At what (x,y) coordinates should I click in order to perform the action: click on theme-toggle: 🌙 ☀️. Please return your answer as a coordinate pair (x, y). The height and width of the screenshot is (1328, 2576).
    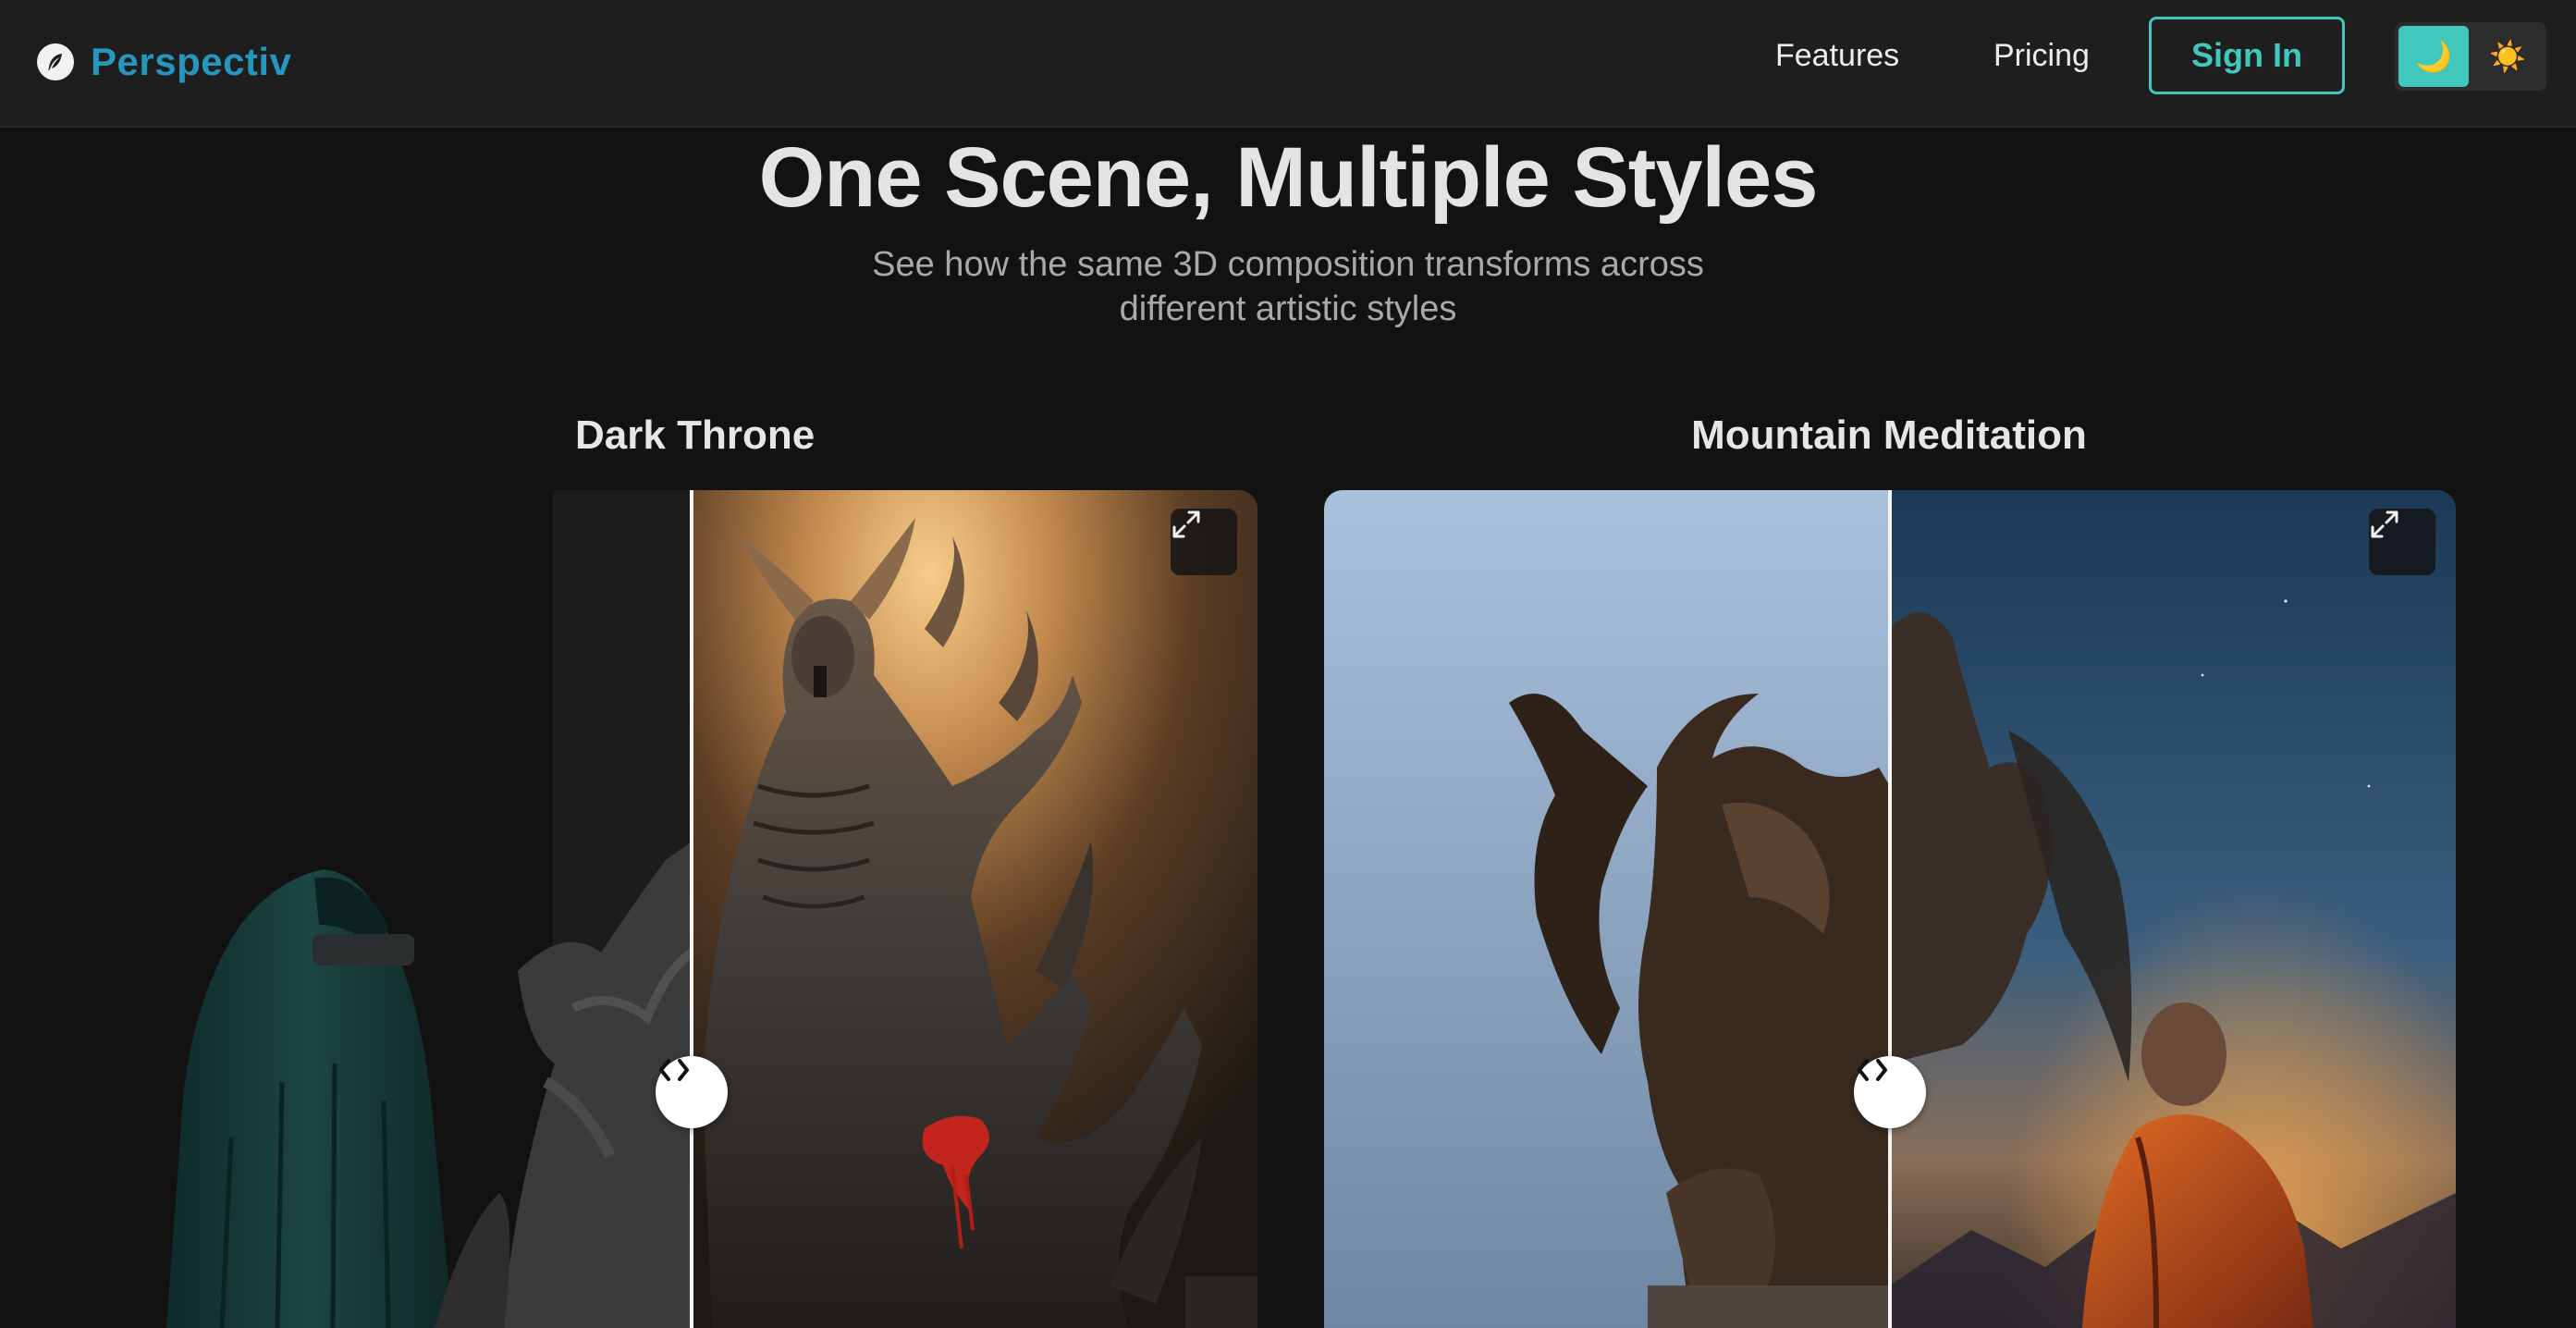
    Looking at the image, I should click on (2470, 56).